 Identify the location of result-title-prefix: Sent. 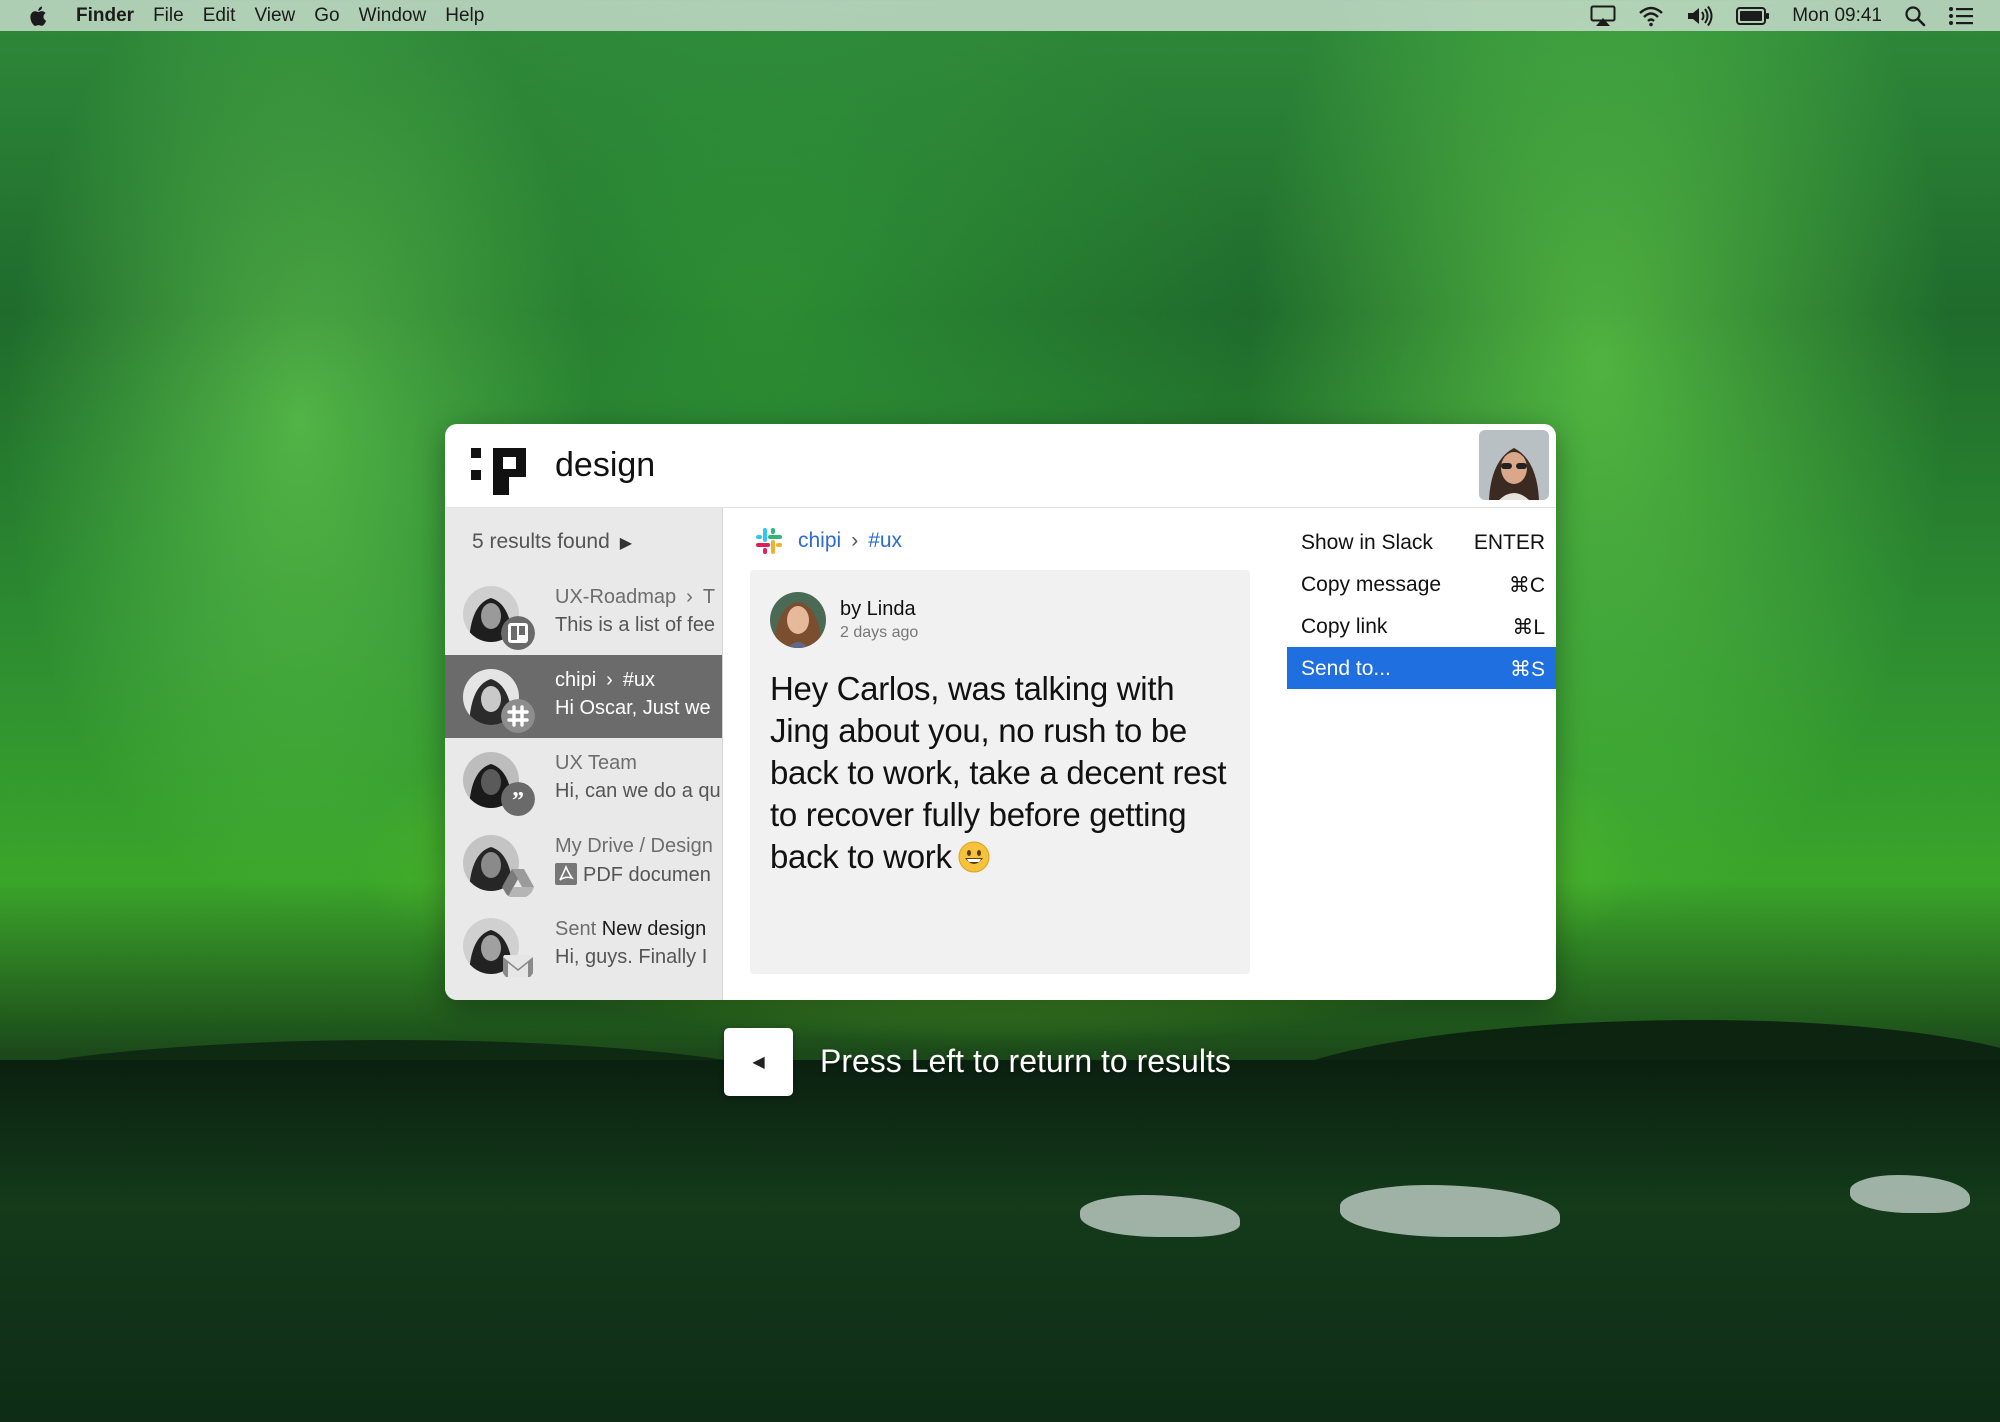
(576, 929).